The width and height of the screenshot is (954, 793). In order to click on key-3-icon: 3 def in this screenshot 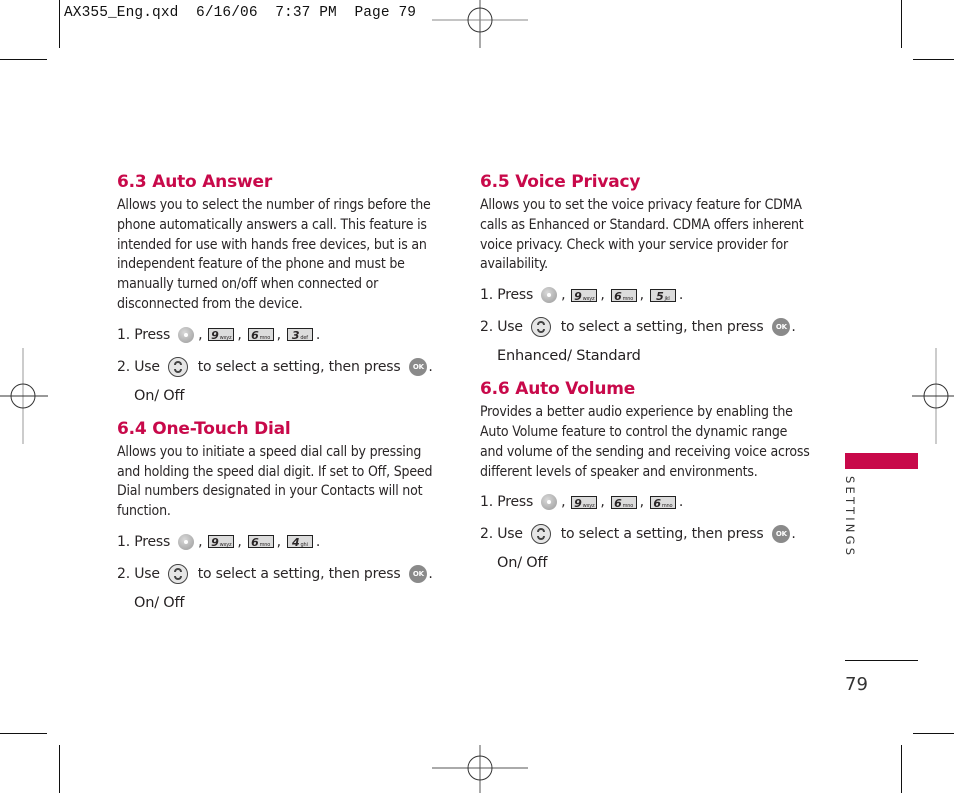, I will do `click(299, 335)`.